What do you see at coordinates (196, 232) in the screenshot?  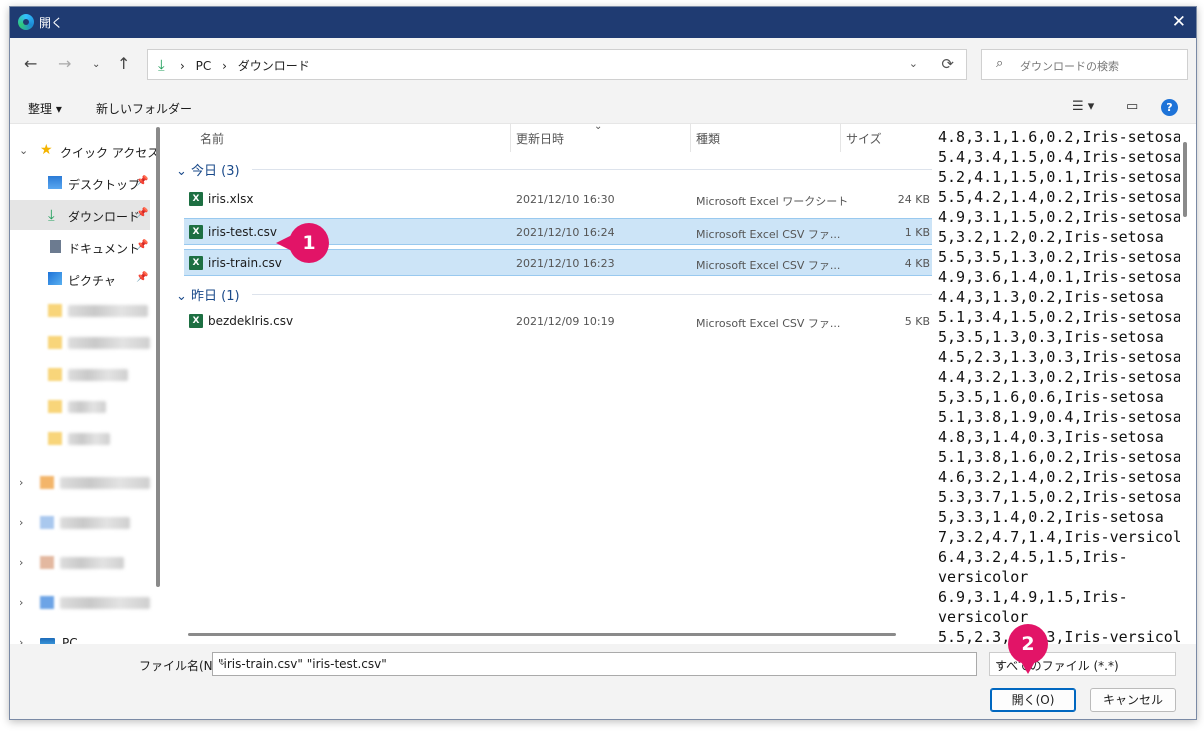 I see `excel-csv-file-icon: X` at bounding box center [196, 232].